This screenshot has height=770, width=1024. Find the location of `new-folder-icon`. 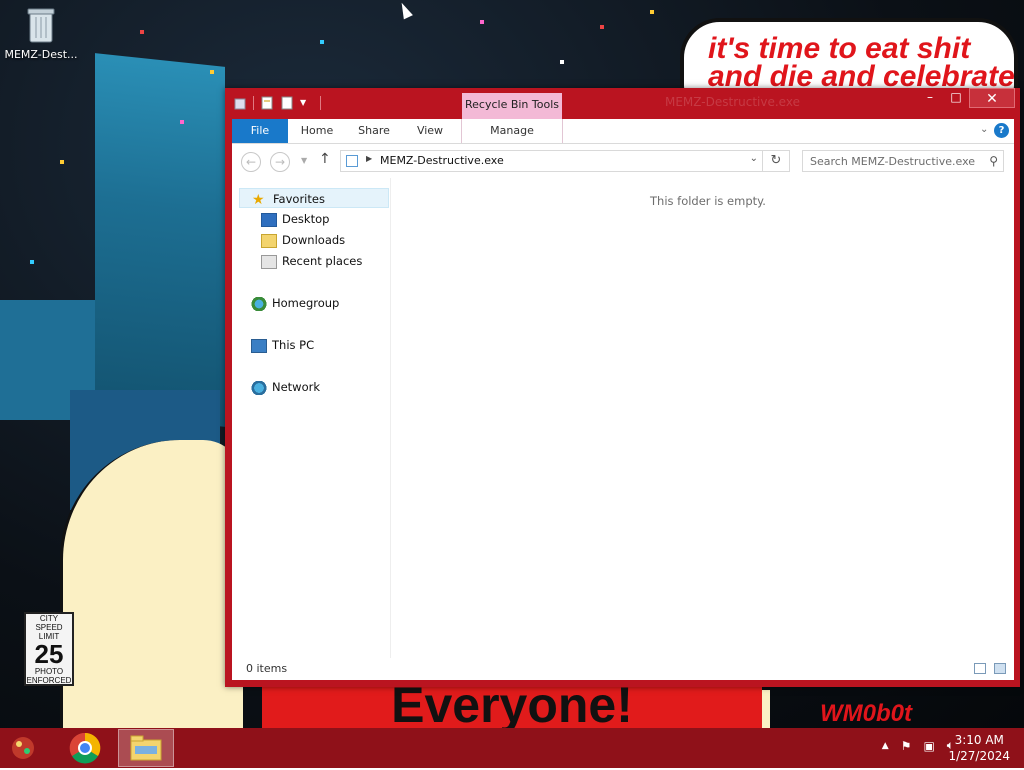

new-folder-icon is located at coordinates (287, 103).